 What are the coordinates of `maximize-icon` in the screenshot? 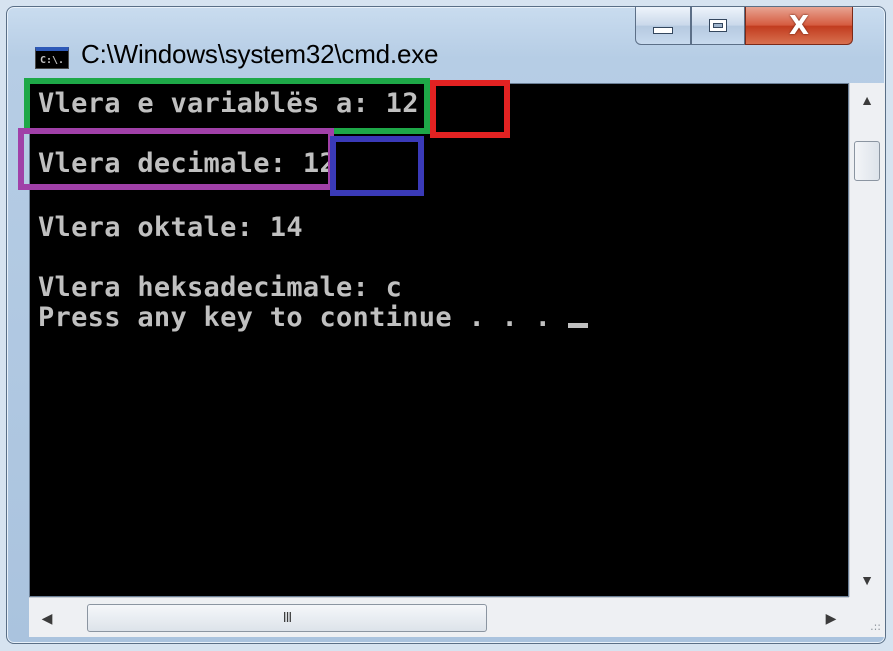 It's located at (718, 25).